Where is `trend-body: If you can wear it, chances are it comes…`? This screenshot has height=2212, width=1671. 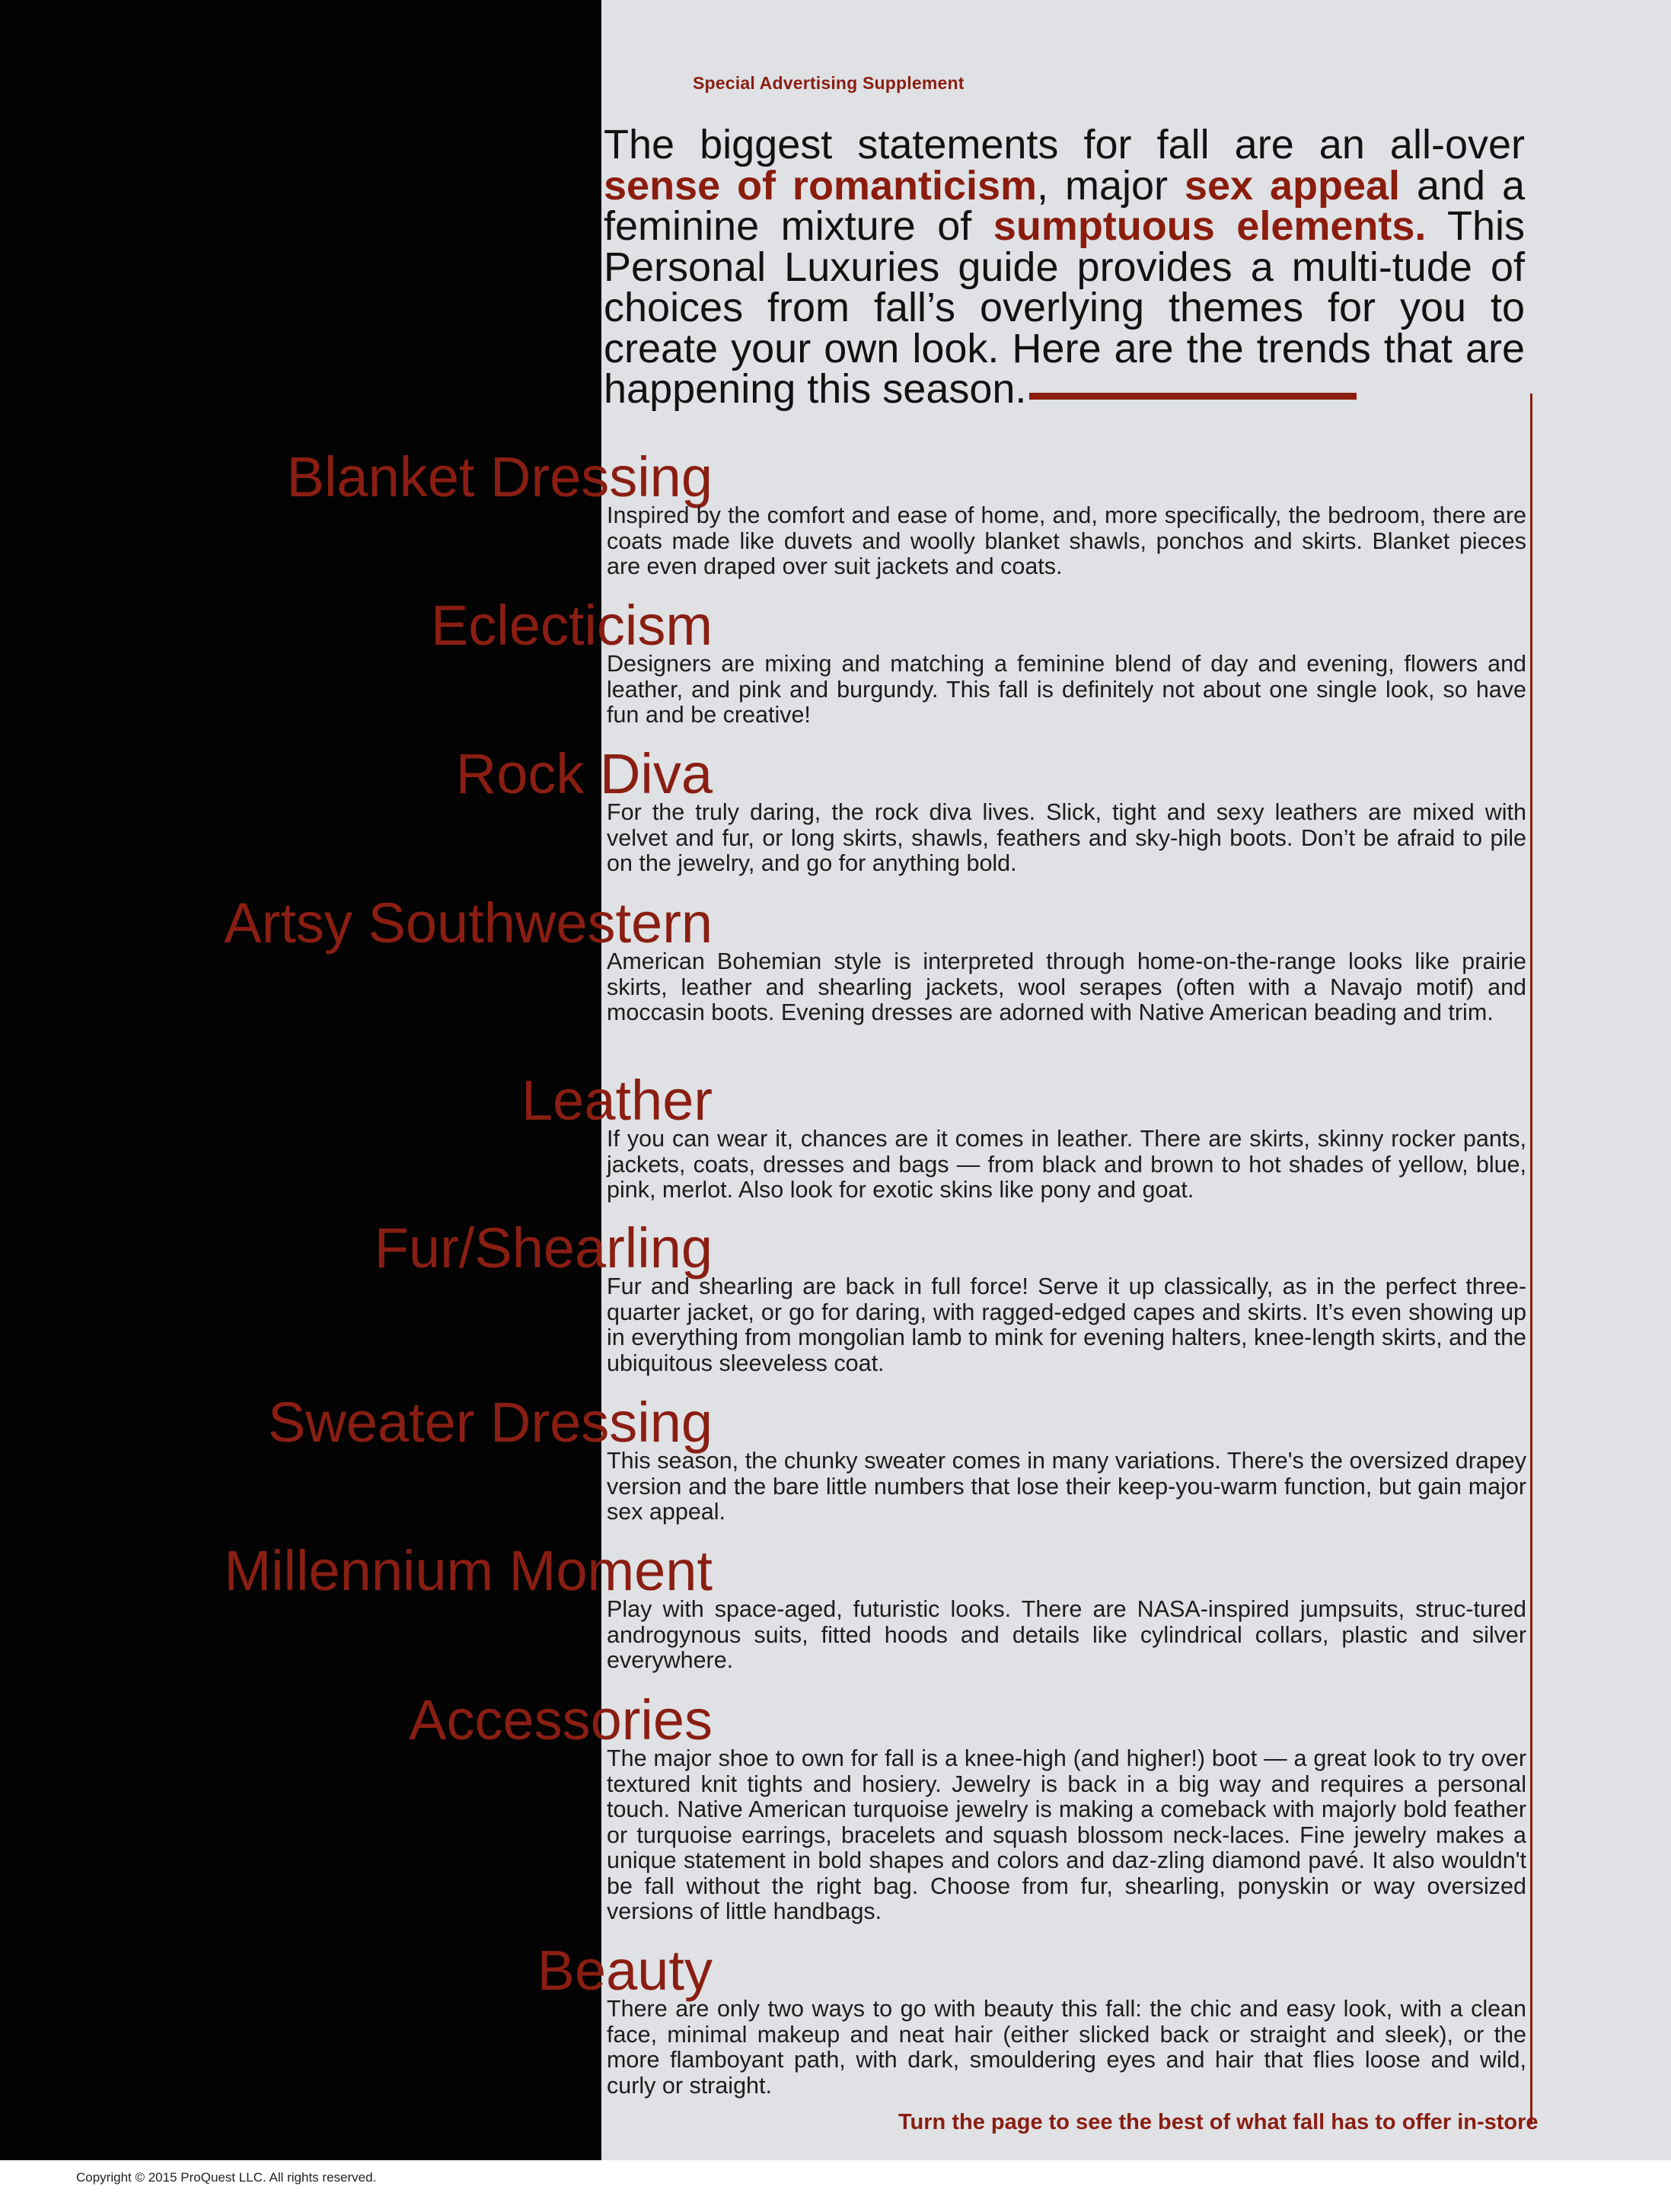
trend-body: If you can wear it, chances are it comes… is located at coordinates (1066, 1164).